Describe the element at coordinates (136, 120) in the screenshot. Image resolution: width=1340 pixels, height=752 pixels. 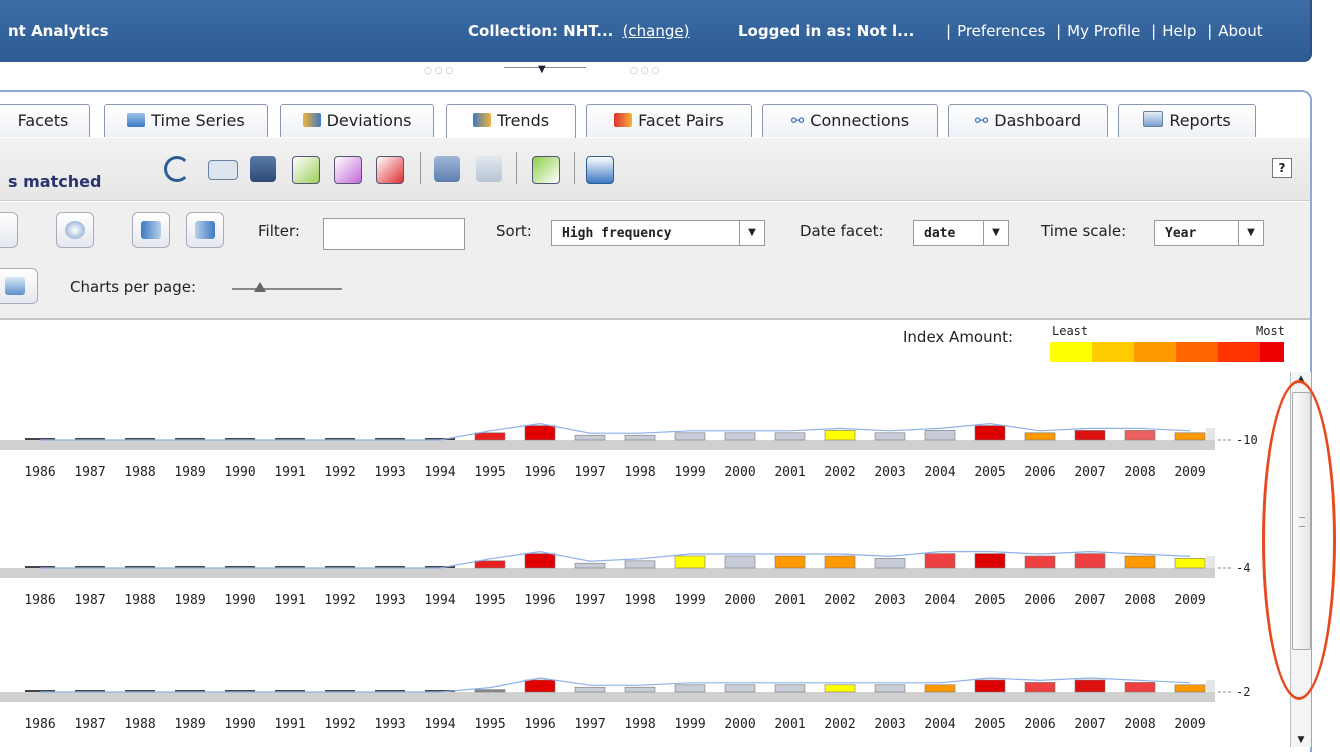
I see `time-series-icon` at that location.